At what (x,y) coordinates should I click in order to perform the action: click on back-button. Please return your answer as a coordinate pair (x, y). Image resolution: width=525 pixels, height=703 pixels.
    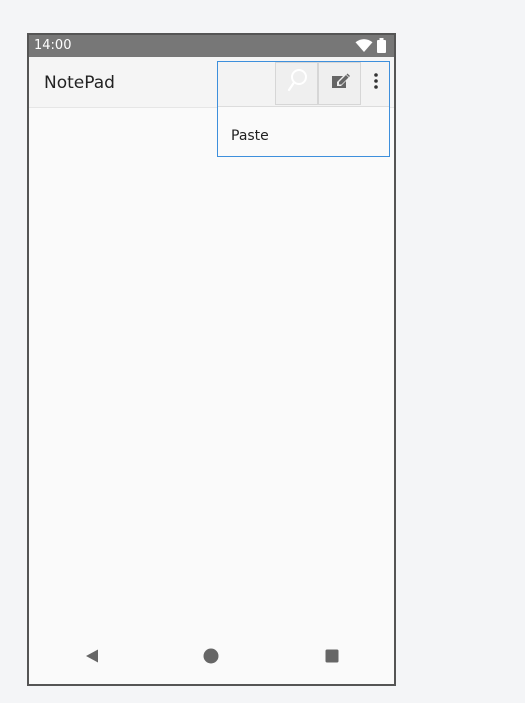
    Looking at the image, I should click on (92, 658).